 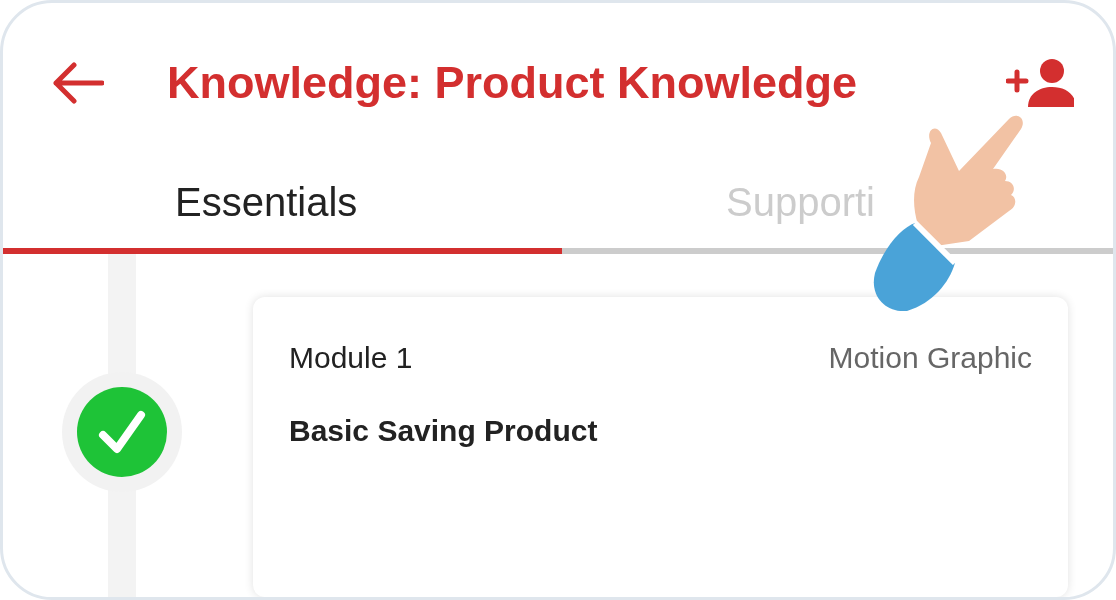 What do you see at coordinates (282, 204) in the screenshot?
I see `tab: Essentials` at bounding box center [282, 204].